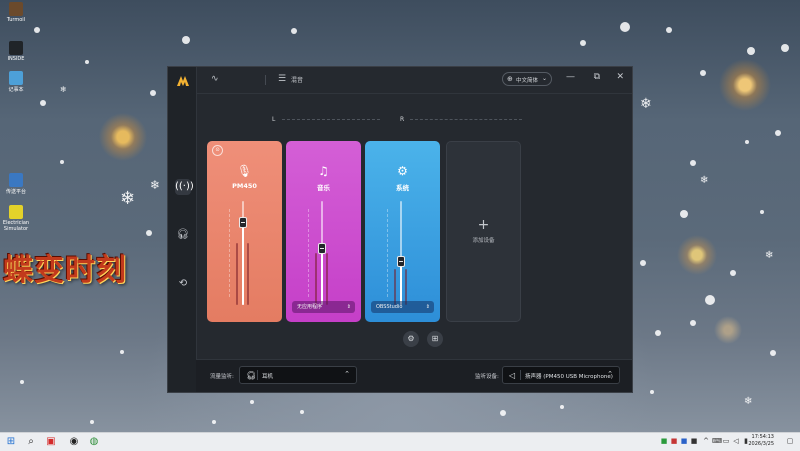 The height and width of the screenshot is (451, 800). What do you see at coordinates (569, 377) in the screenshot?
I see `output-value: 扬声器 (PM450 USB Microphone)` at bounding box center [569, 377].